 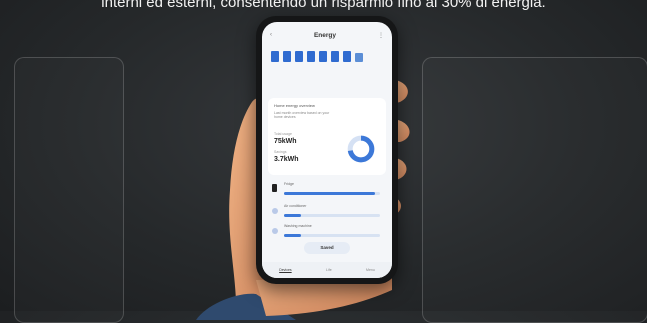 I want to click on device-label: Washing machine, so click(x=298, y=226).